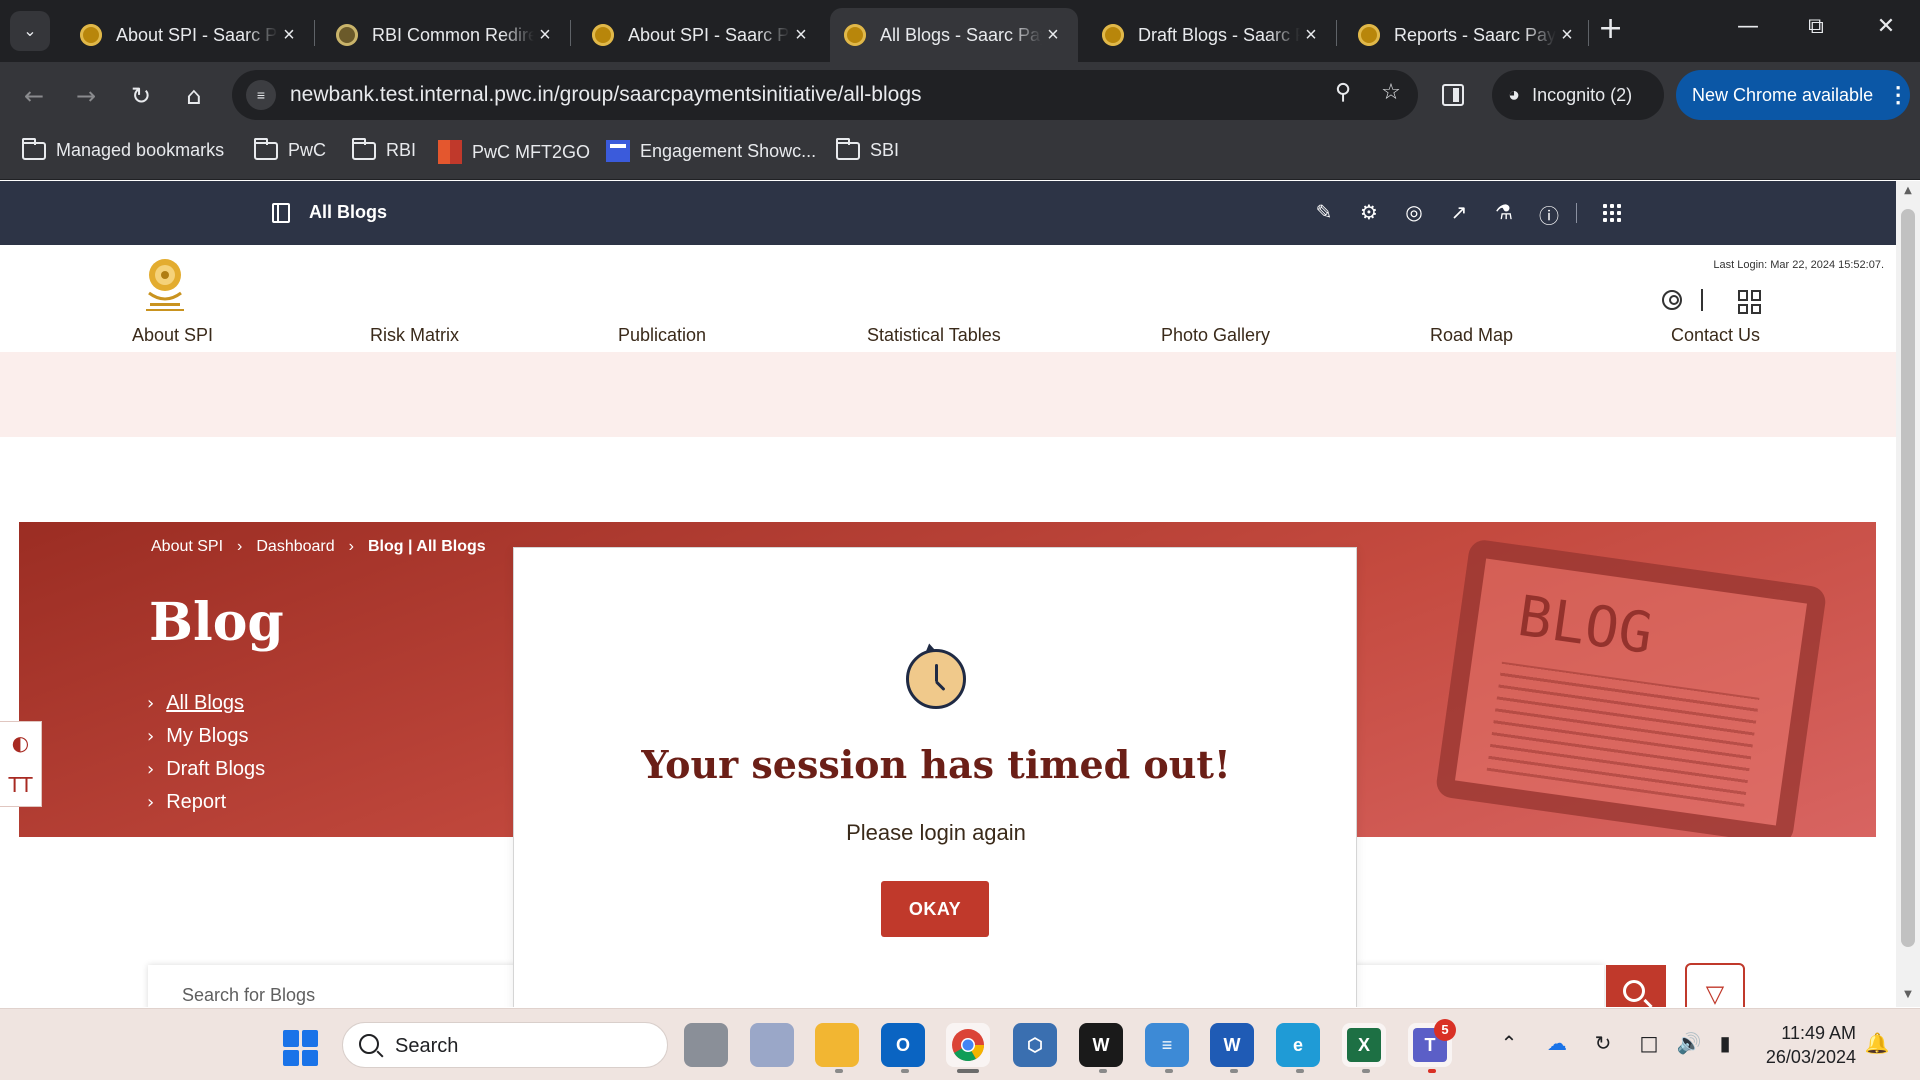  What do you see at coordinates (1806, 1045) in the screenshot?
I see `system-clock: 11:49 AM 26/03/2024` at bounding box center [1806, 1045].